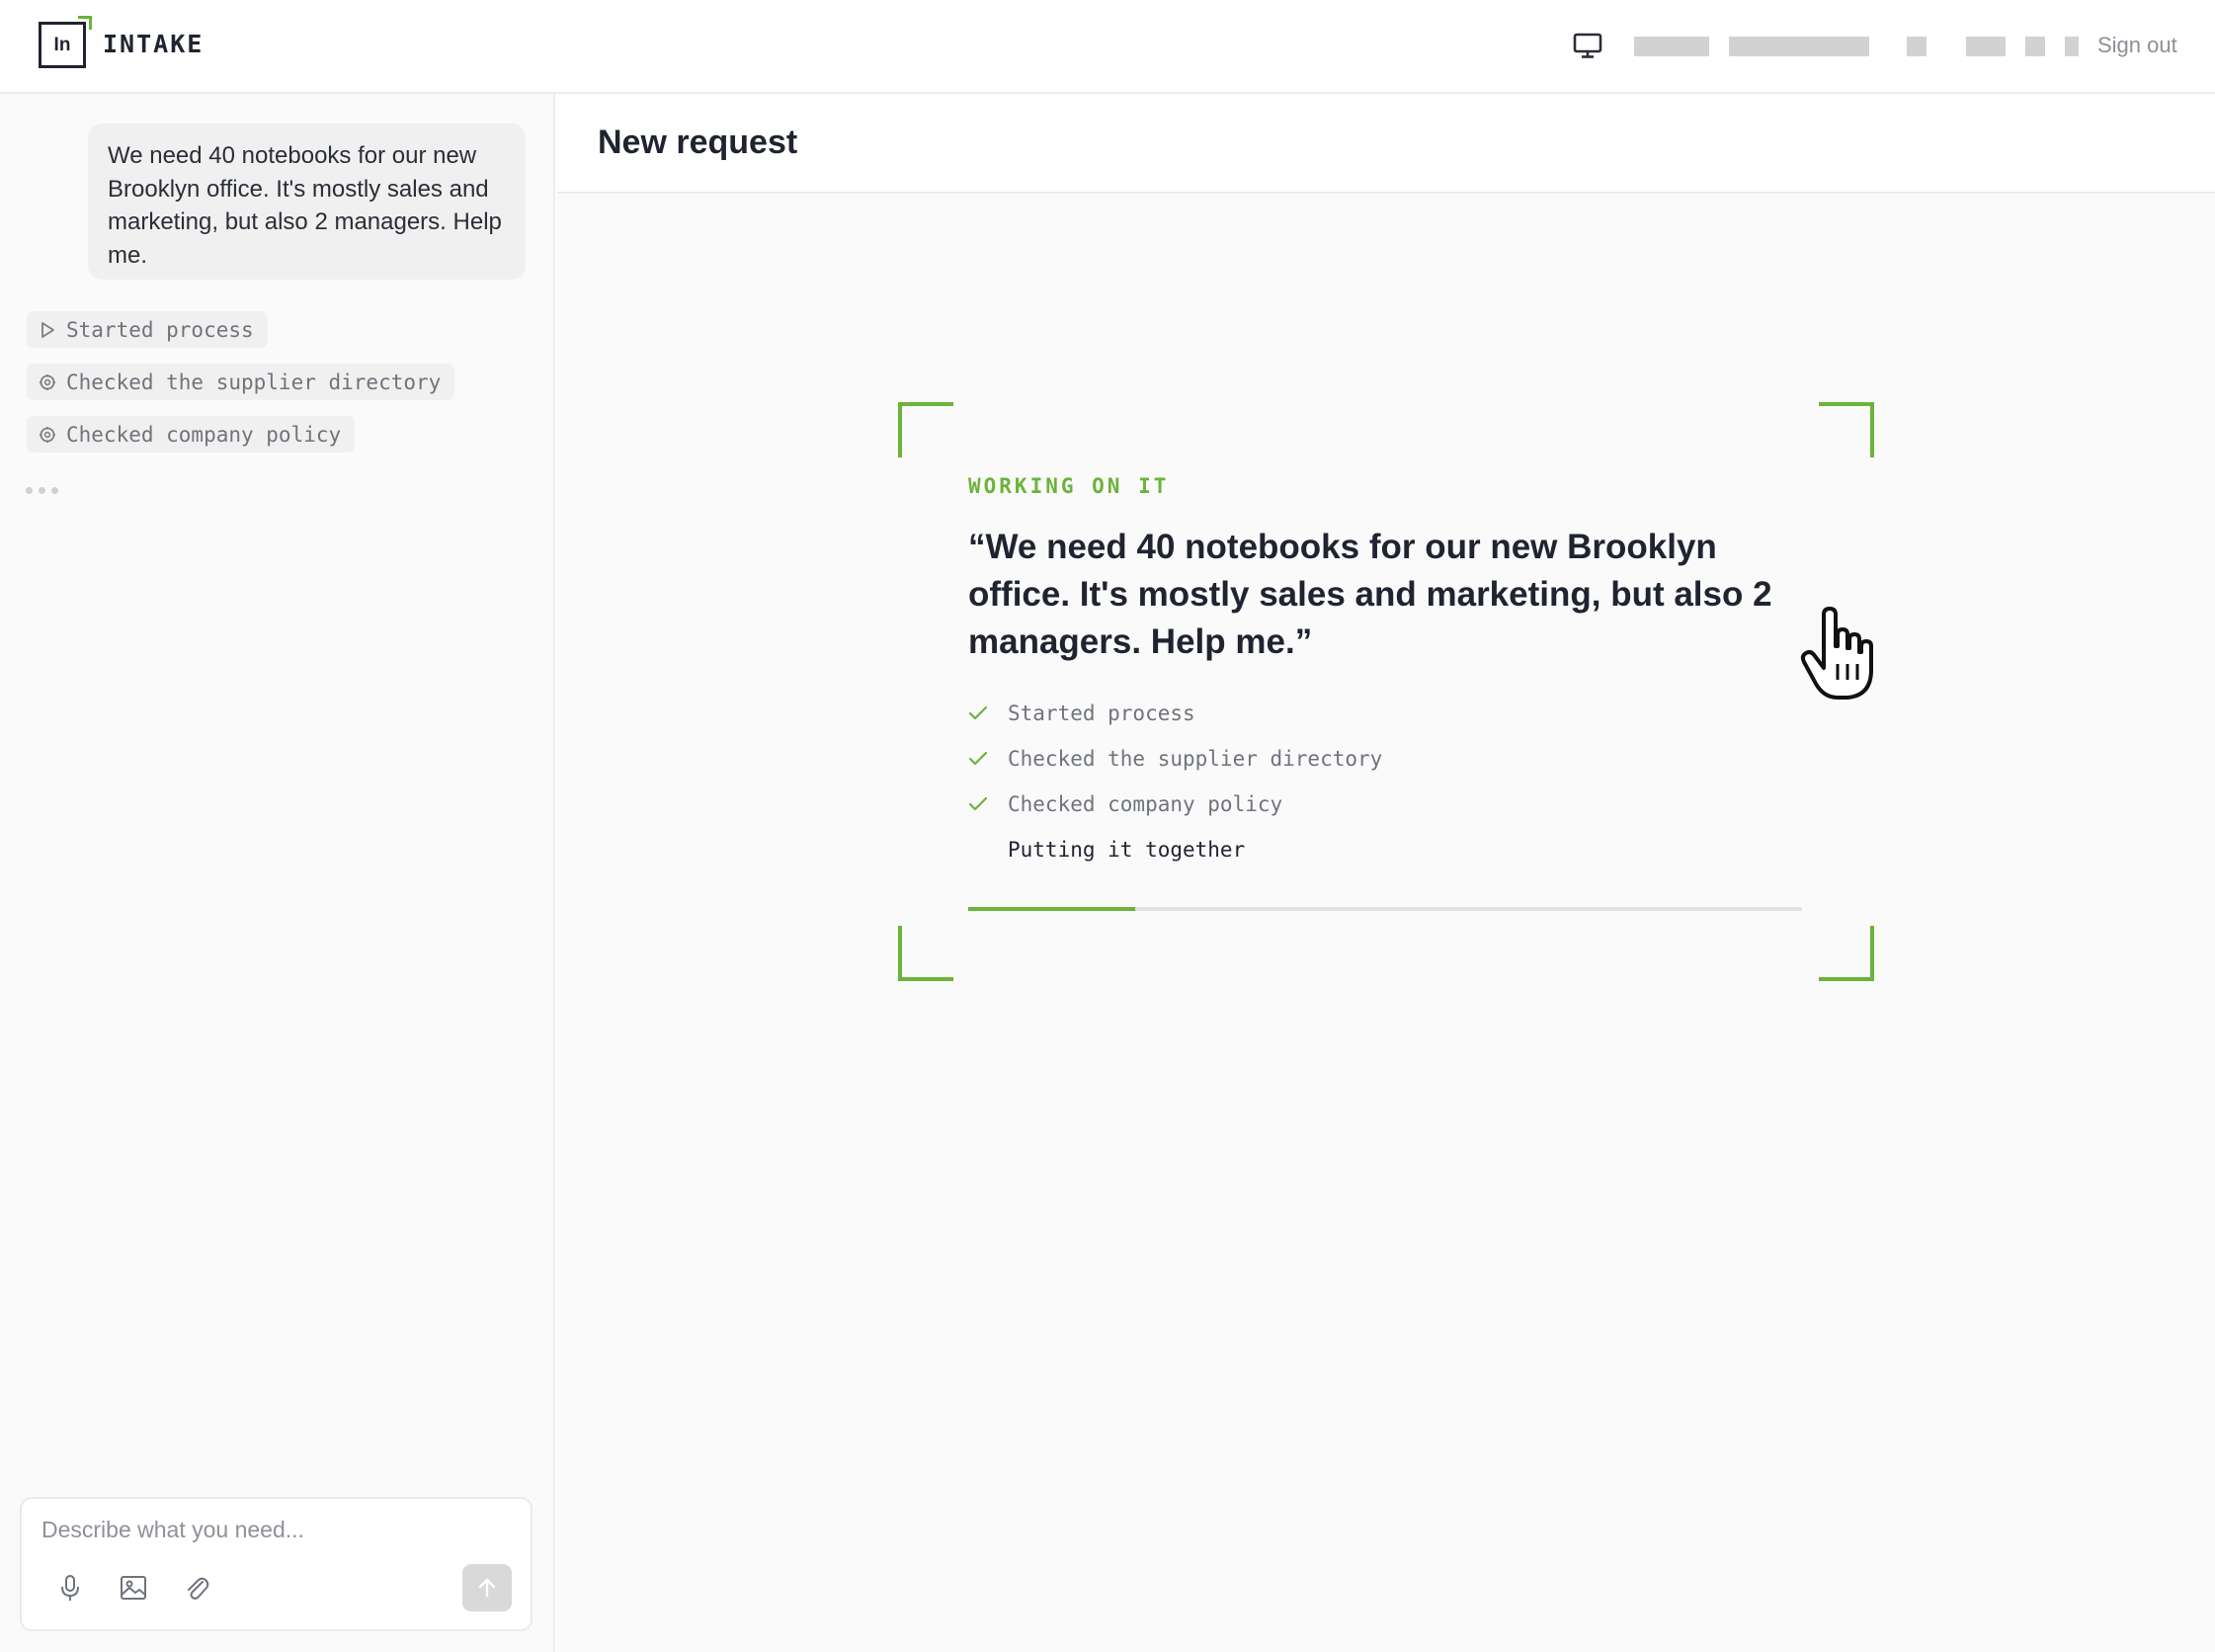 This screenshot has width=2215, height=1652. I want to click on page-title: New request, so click(698, 142).